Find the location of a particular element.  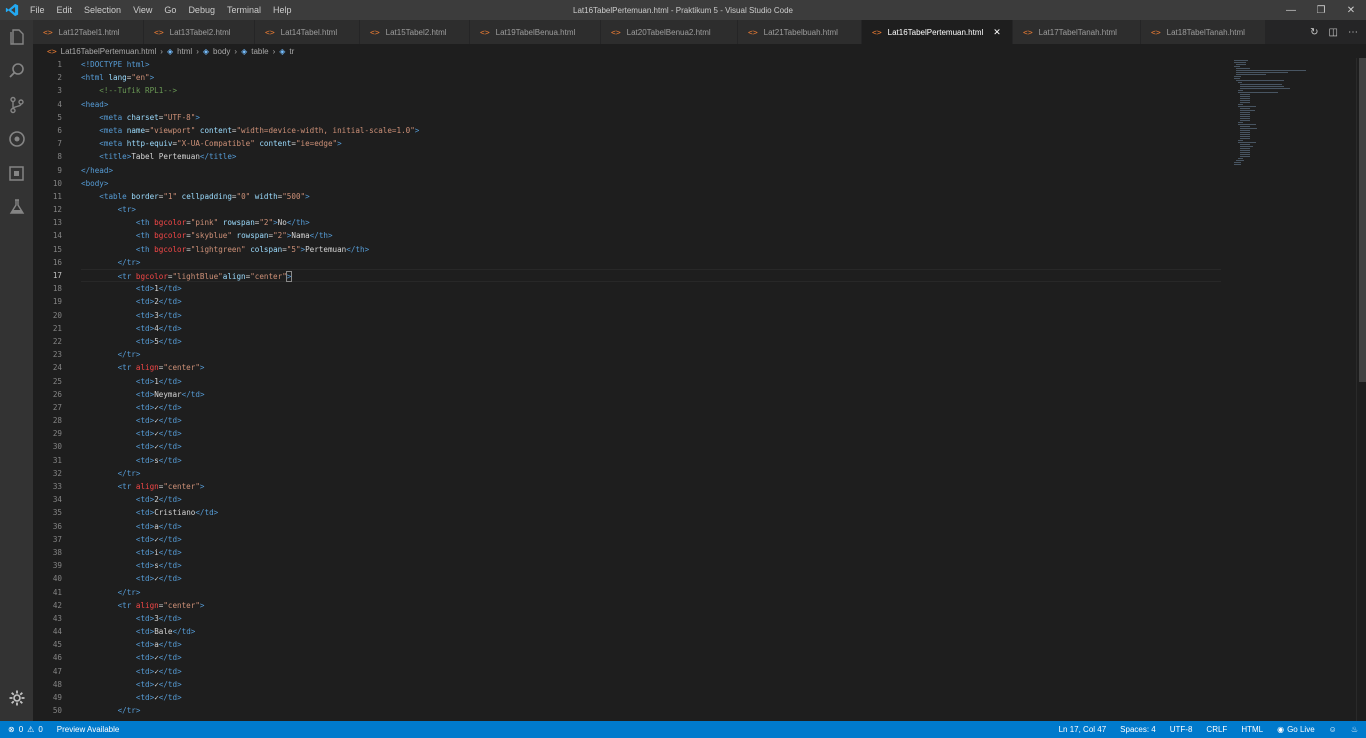

tab-lat20: <> Lat20TabelBenua2.html is located at coordinates (669, 32).